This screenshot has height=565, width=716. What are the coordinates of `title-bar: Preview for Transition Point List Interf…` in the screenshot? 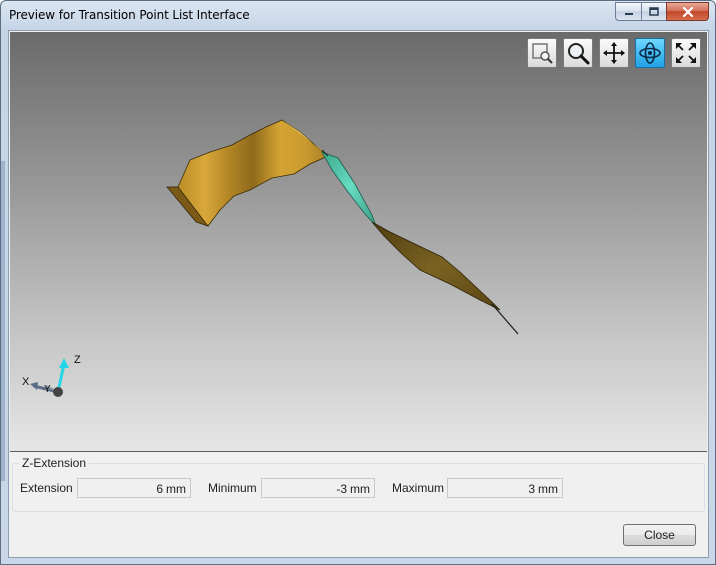 It's located at (358, 15).